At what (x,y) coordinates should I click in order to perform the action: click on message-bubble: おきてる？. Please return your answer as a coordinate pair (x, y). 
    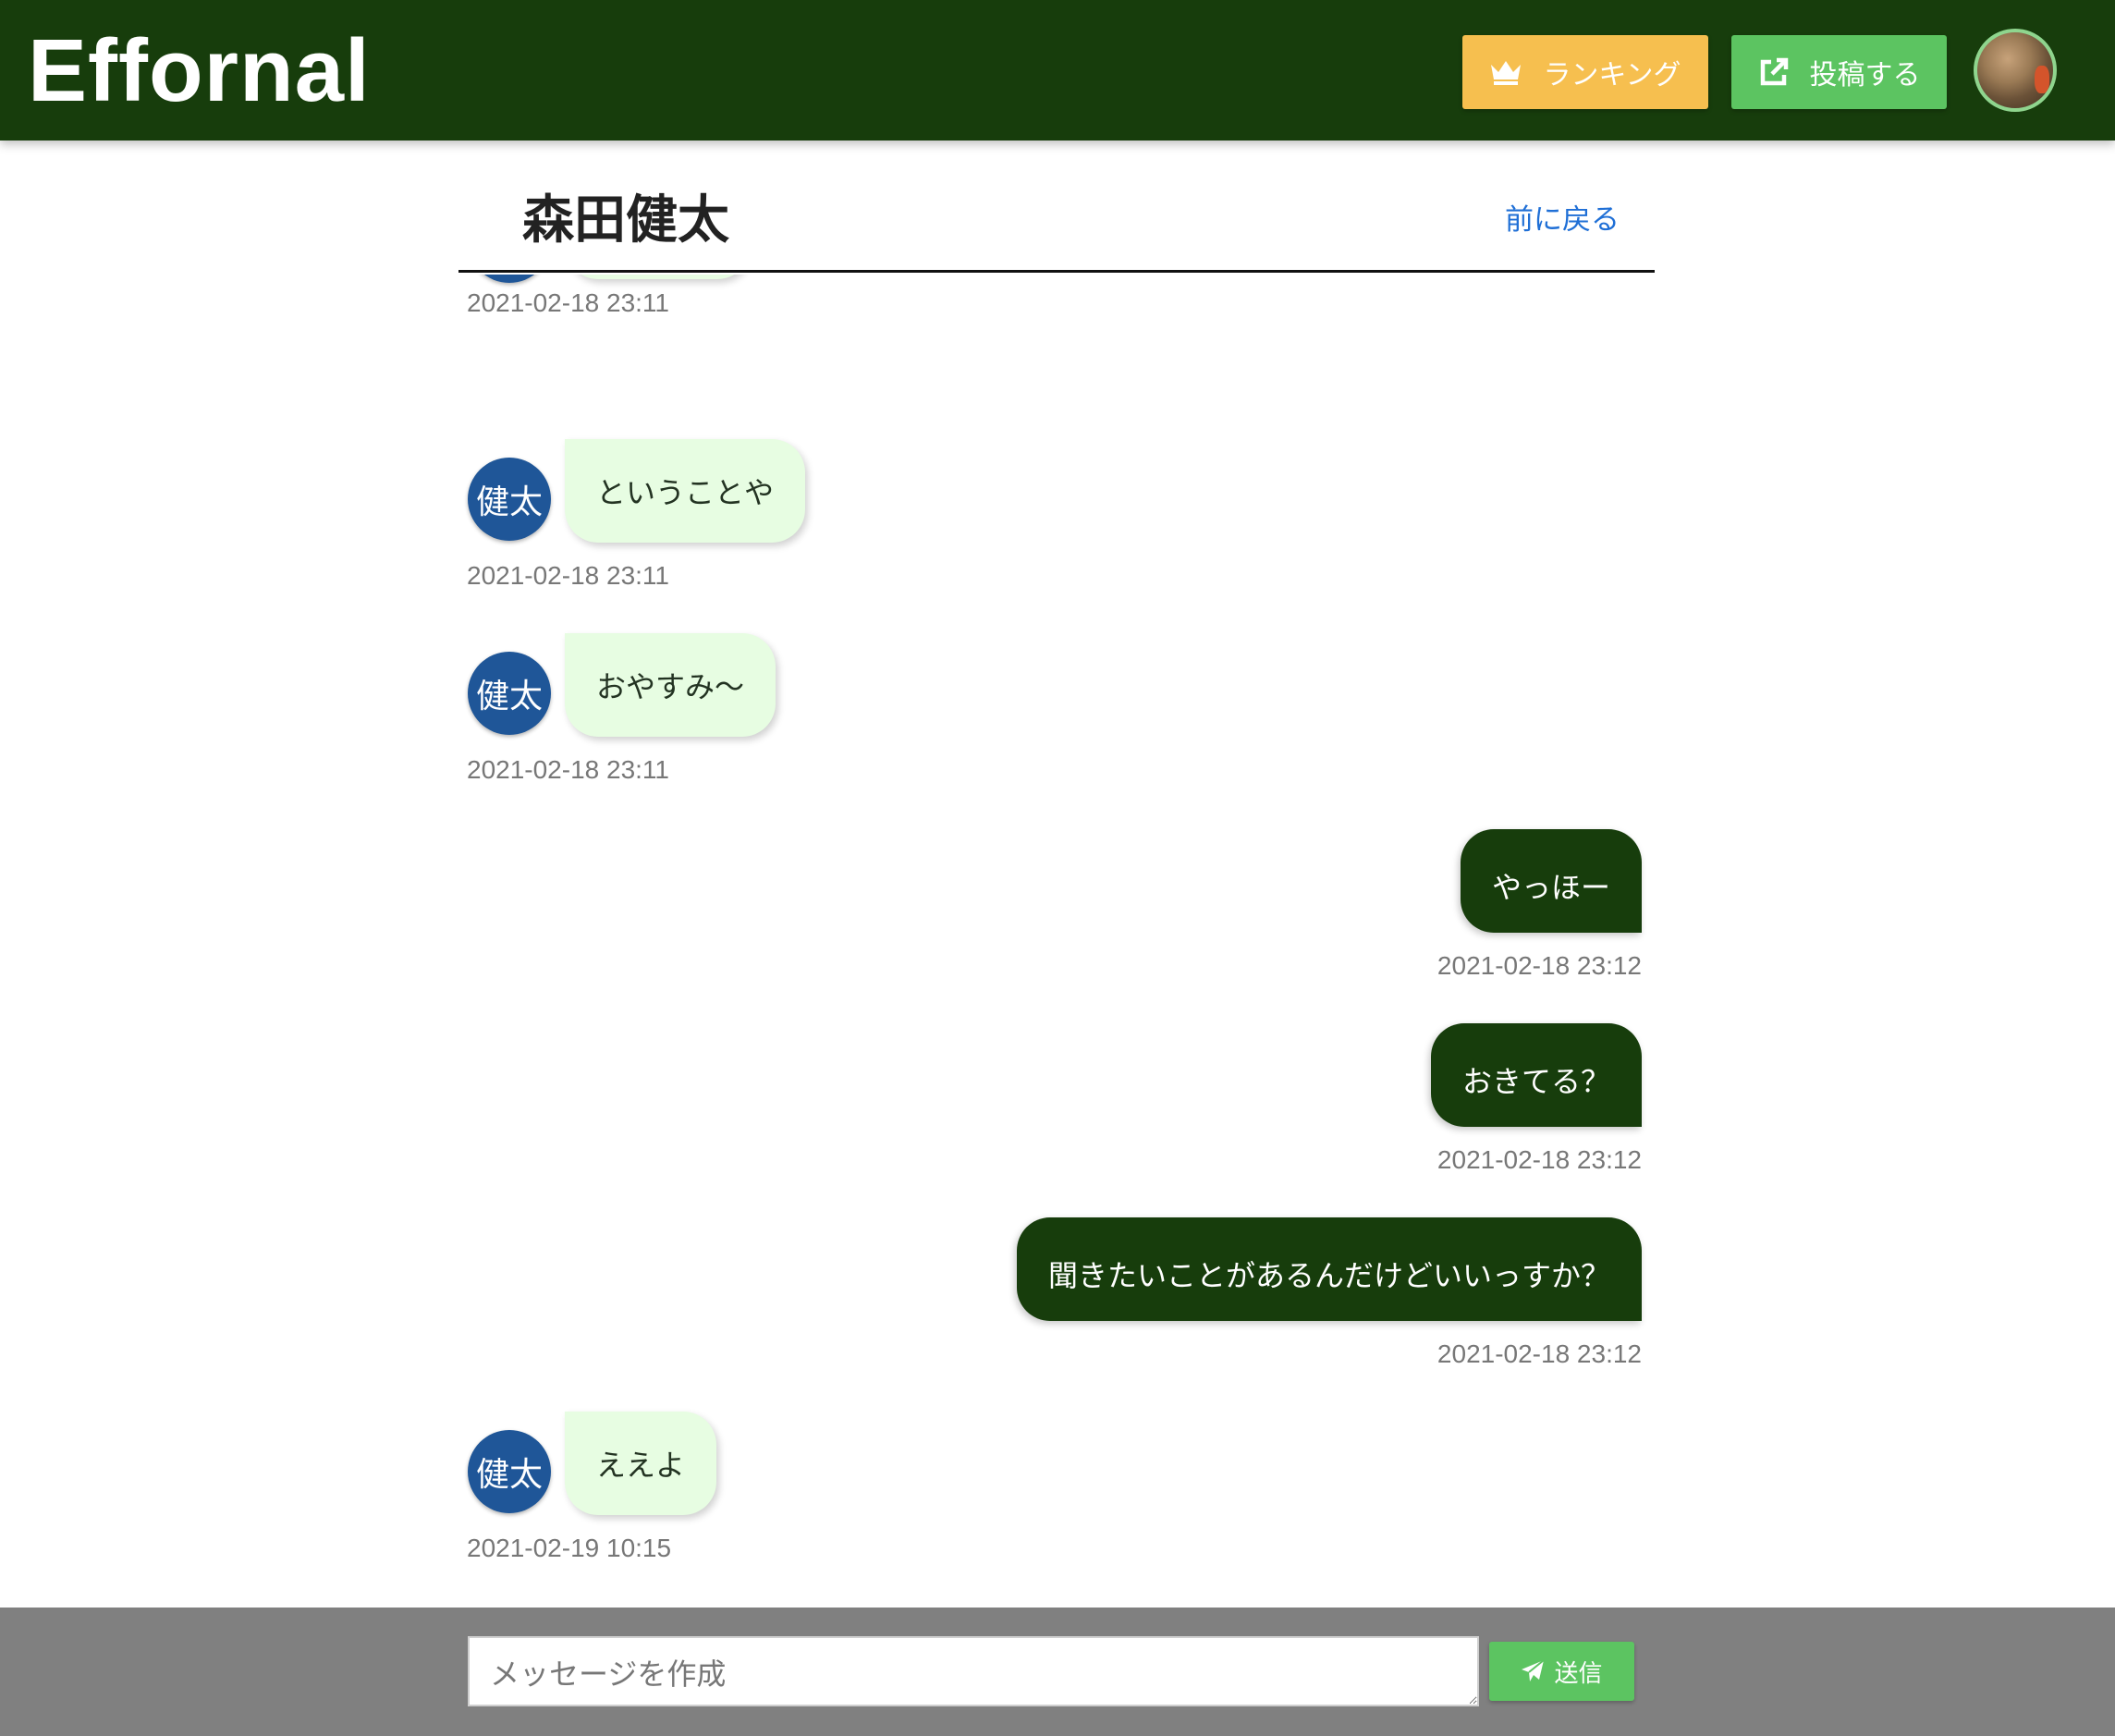
    Looking at the image, I should click on (1536, 1075).